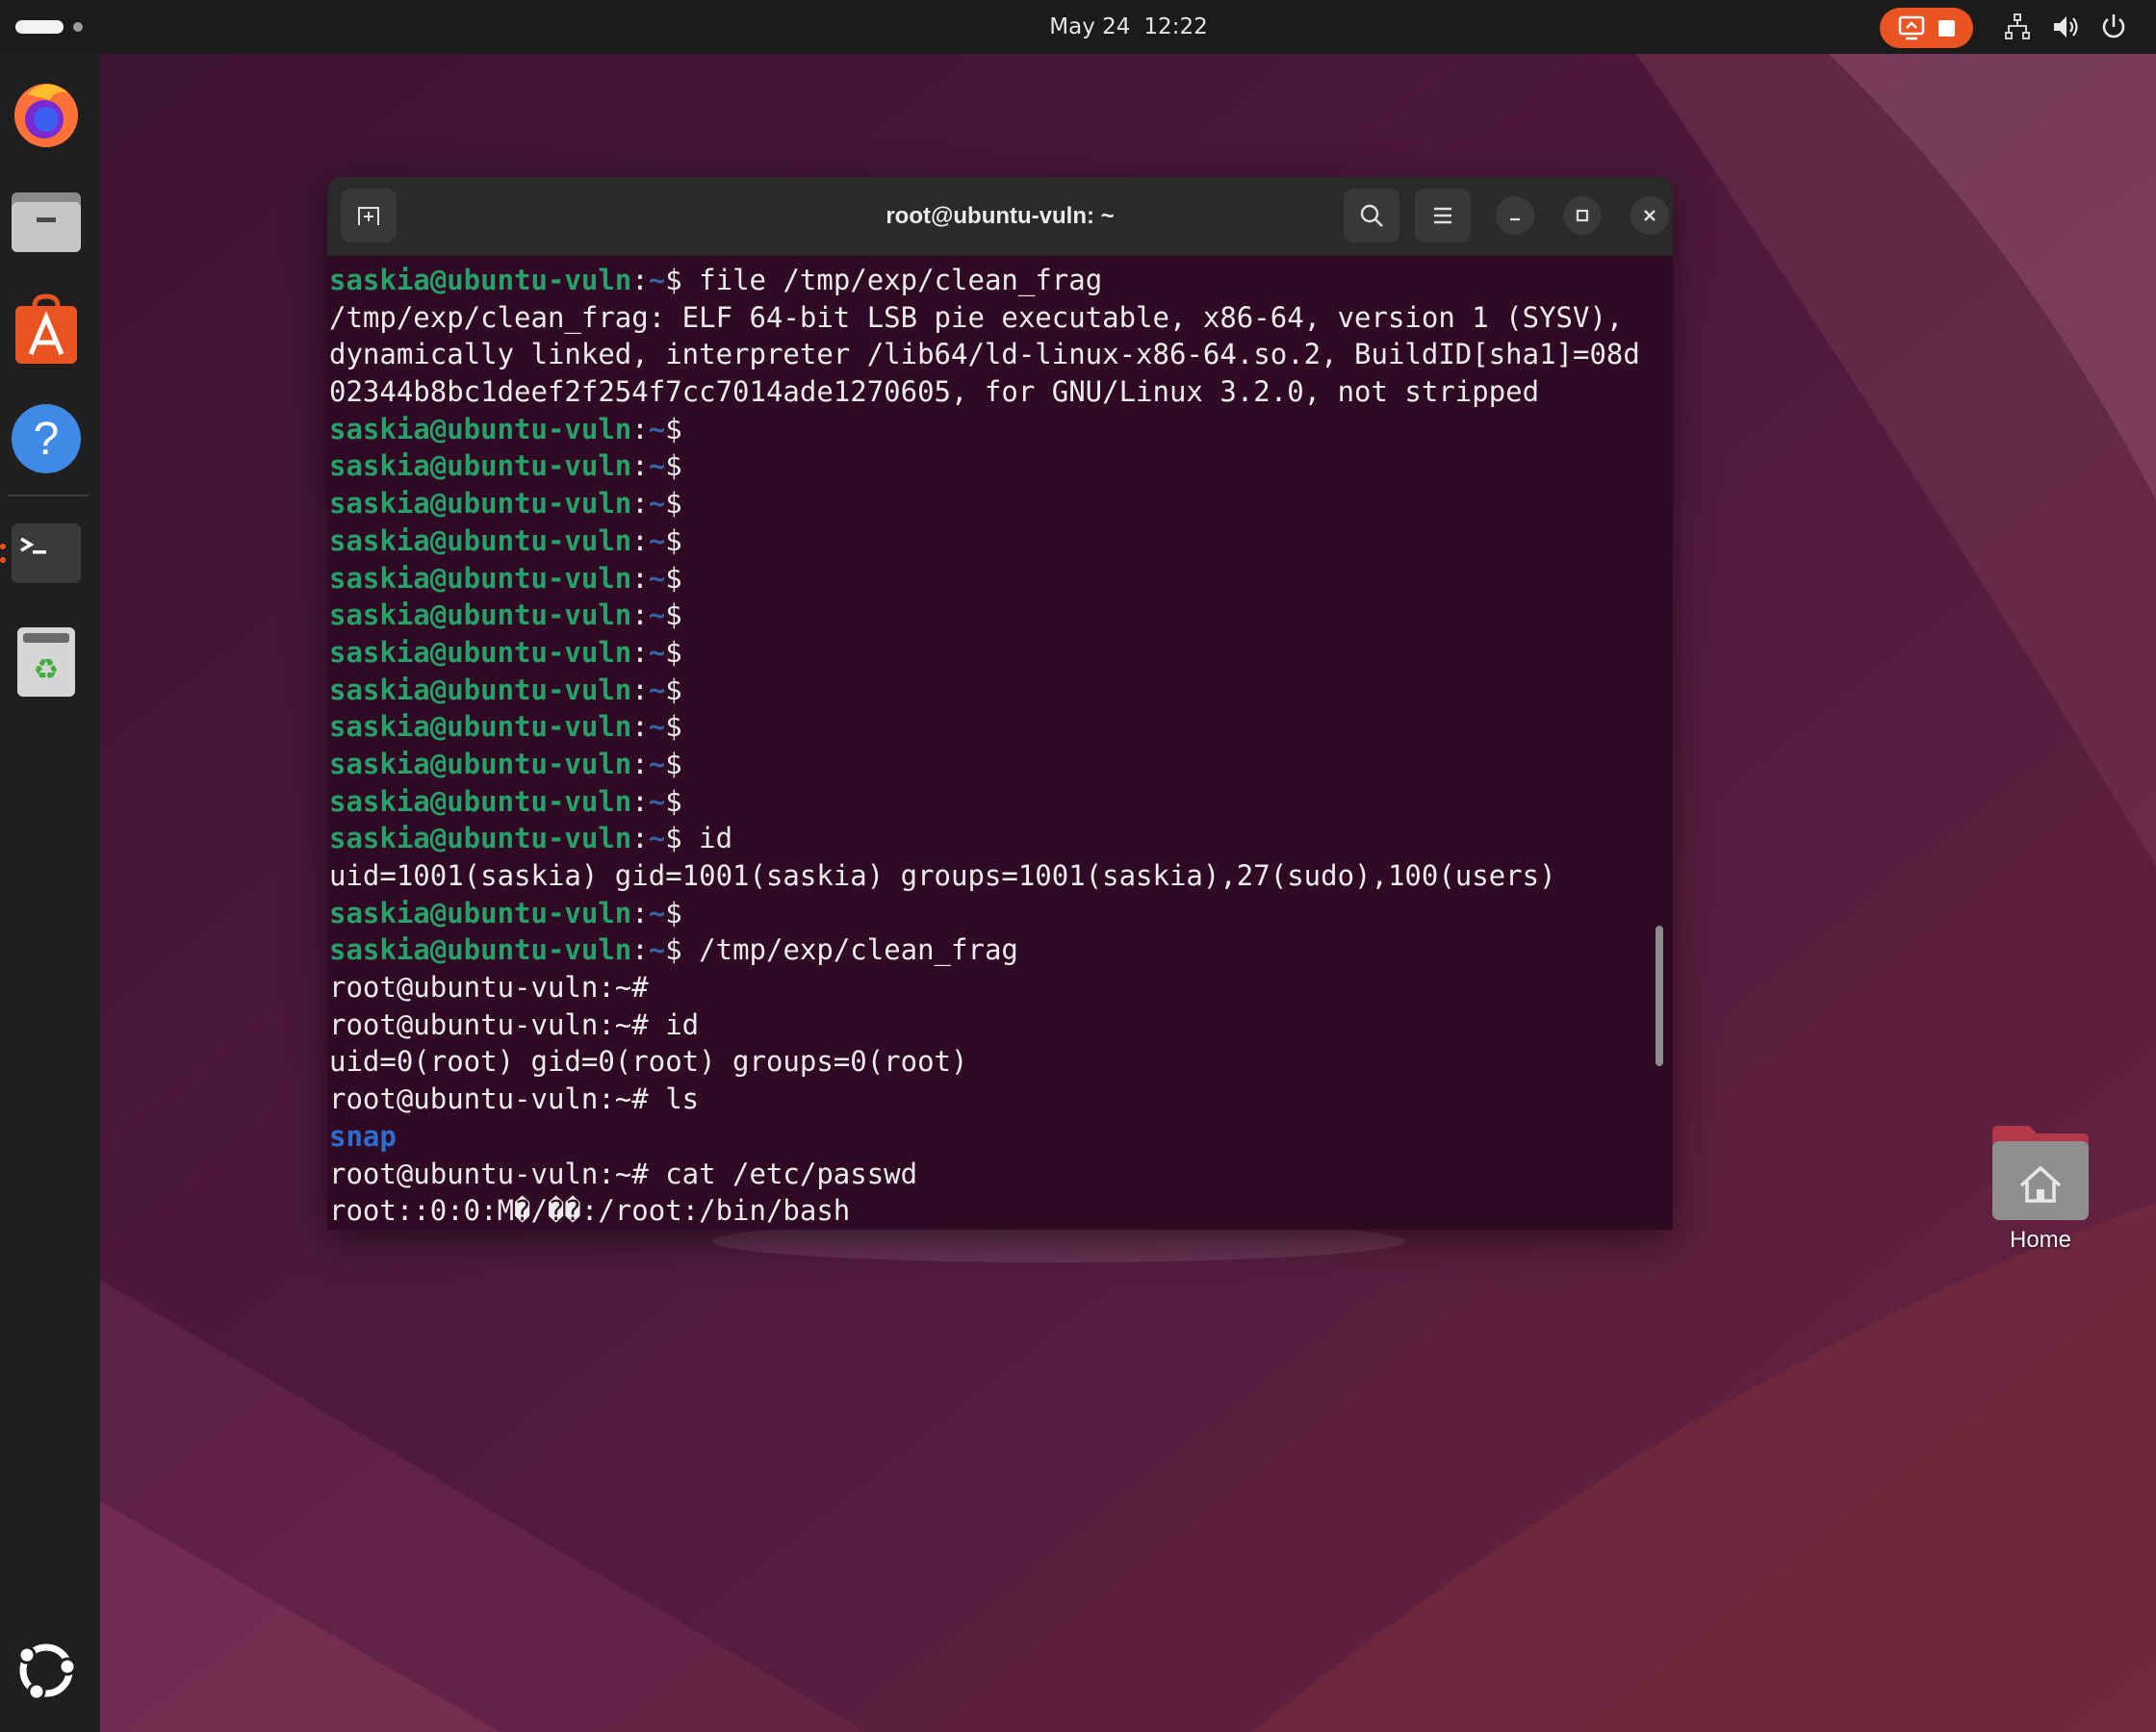 The width and height of the screenshot is (2156, 1732). I want to click on close-icon, so click(1650, 215).